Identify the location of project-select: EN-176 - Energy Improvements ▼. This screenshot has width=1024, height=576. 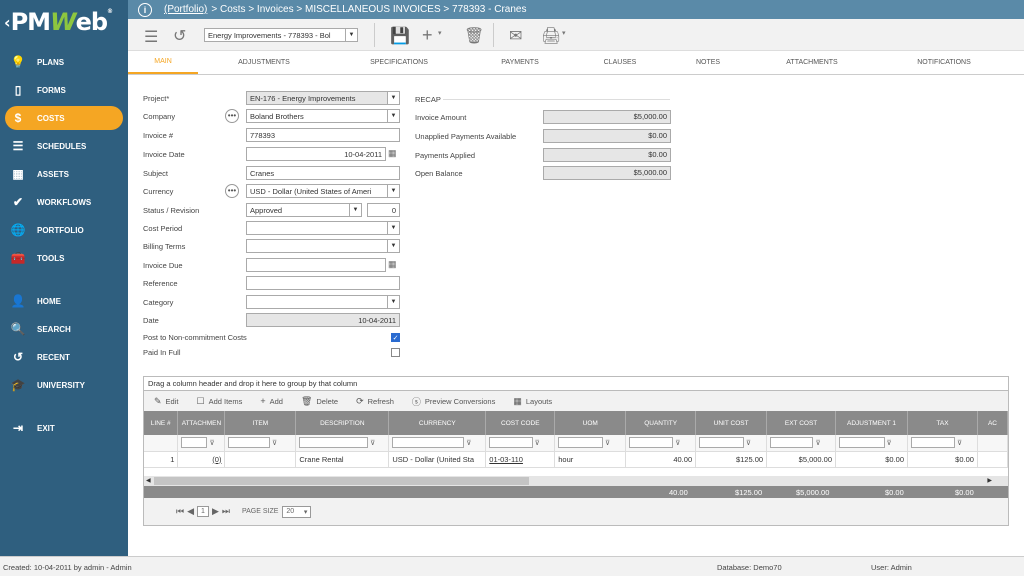
(323, 98).